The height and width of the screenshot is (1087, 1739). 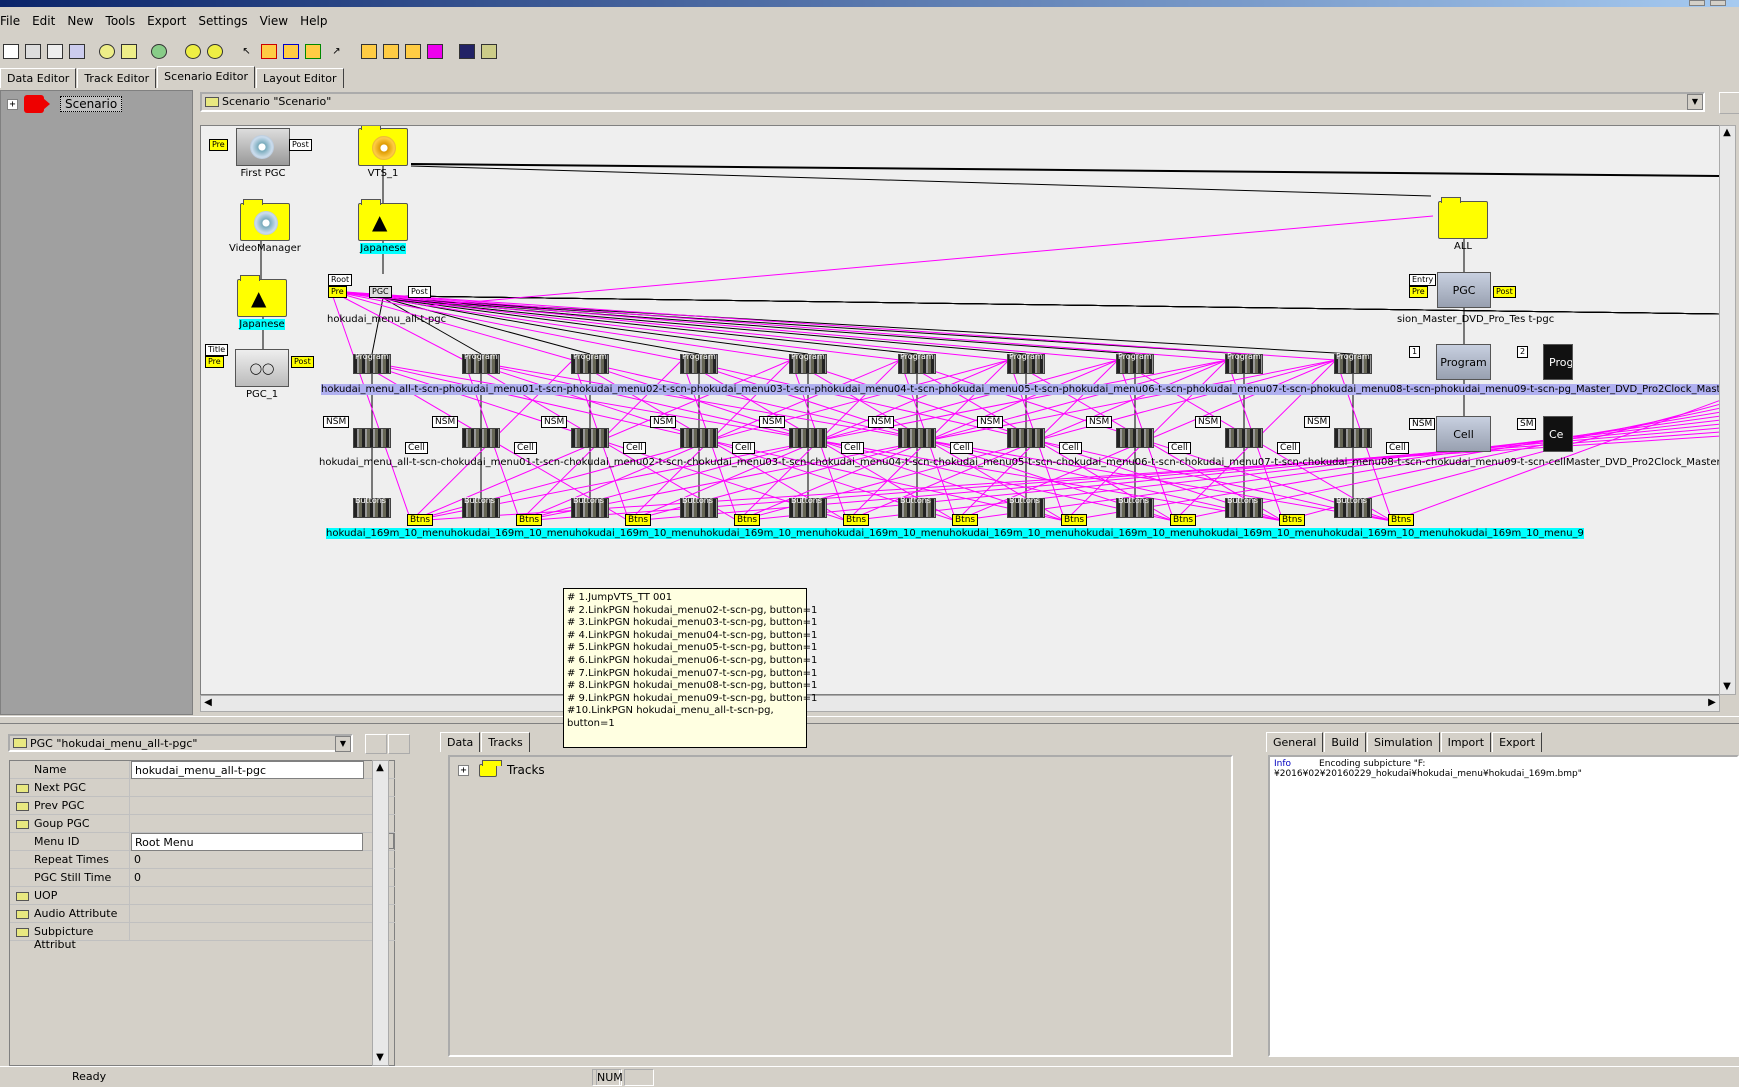 I want to click on canvas-vertical-scrollbar: ▲ ▼, so click(x=1727, y=410).